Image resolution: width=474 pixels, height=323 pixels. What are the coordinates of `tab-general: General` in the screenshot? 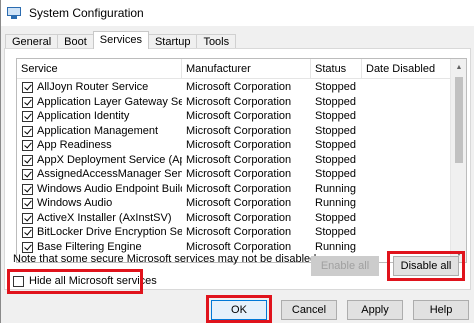 It's located at (32, 41).